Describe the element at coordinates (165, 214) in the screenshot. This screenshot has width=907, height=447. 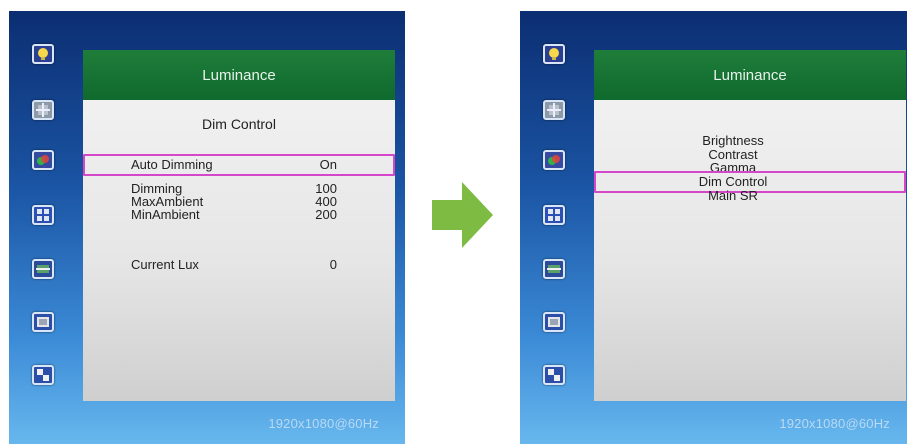
I see `setting-label: MinAmbient` at that location.